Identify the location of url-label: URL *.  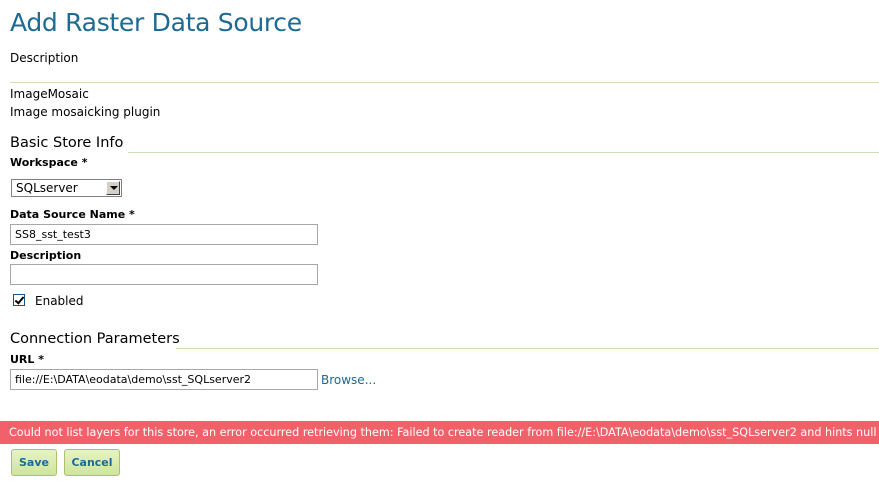
(27, 359).